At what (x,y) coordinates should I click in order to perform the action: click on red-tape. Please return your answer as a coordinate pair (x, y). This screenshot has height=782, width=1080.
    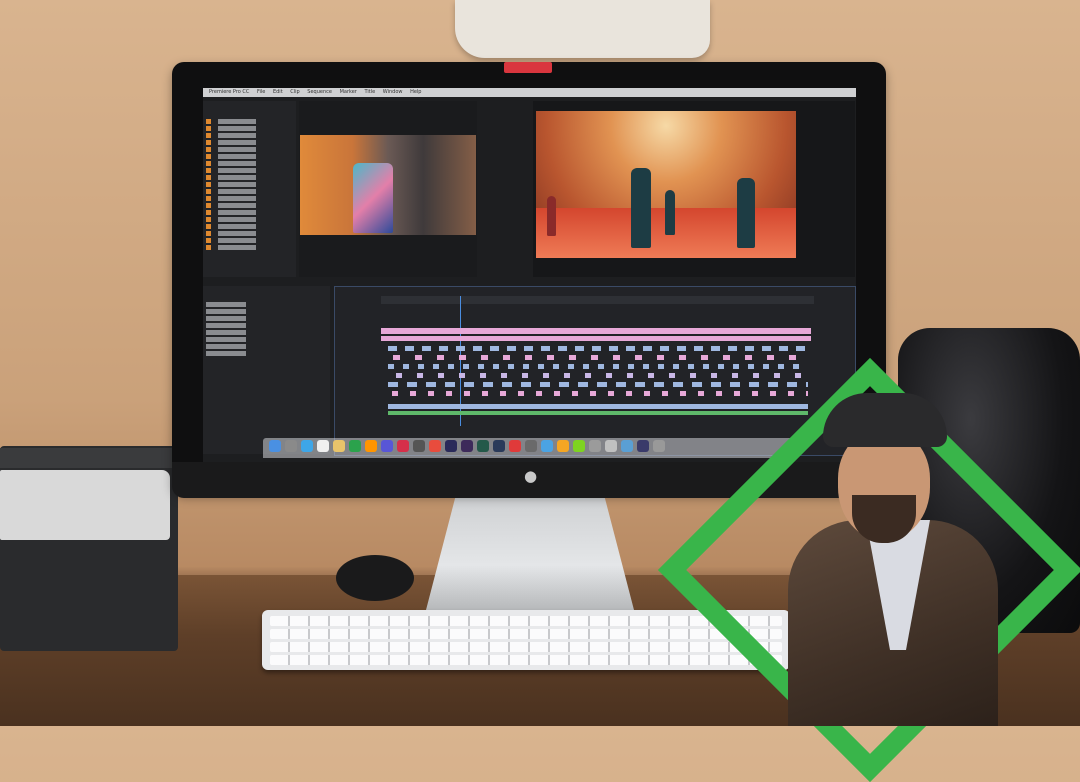
    Looking at the image, I should click on (528, 67).